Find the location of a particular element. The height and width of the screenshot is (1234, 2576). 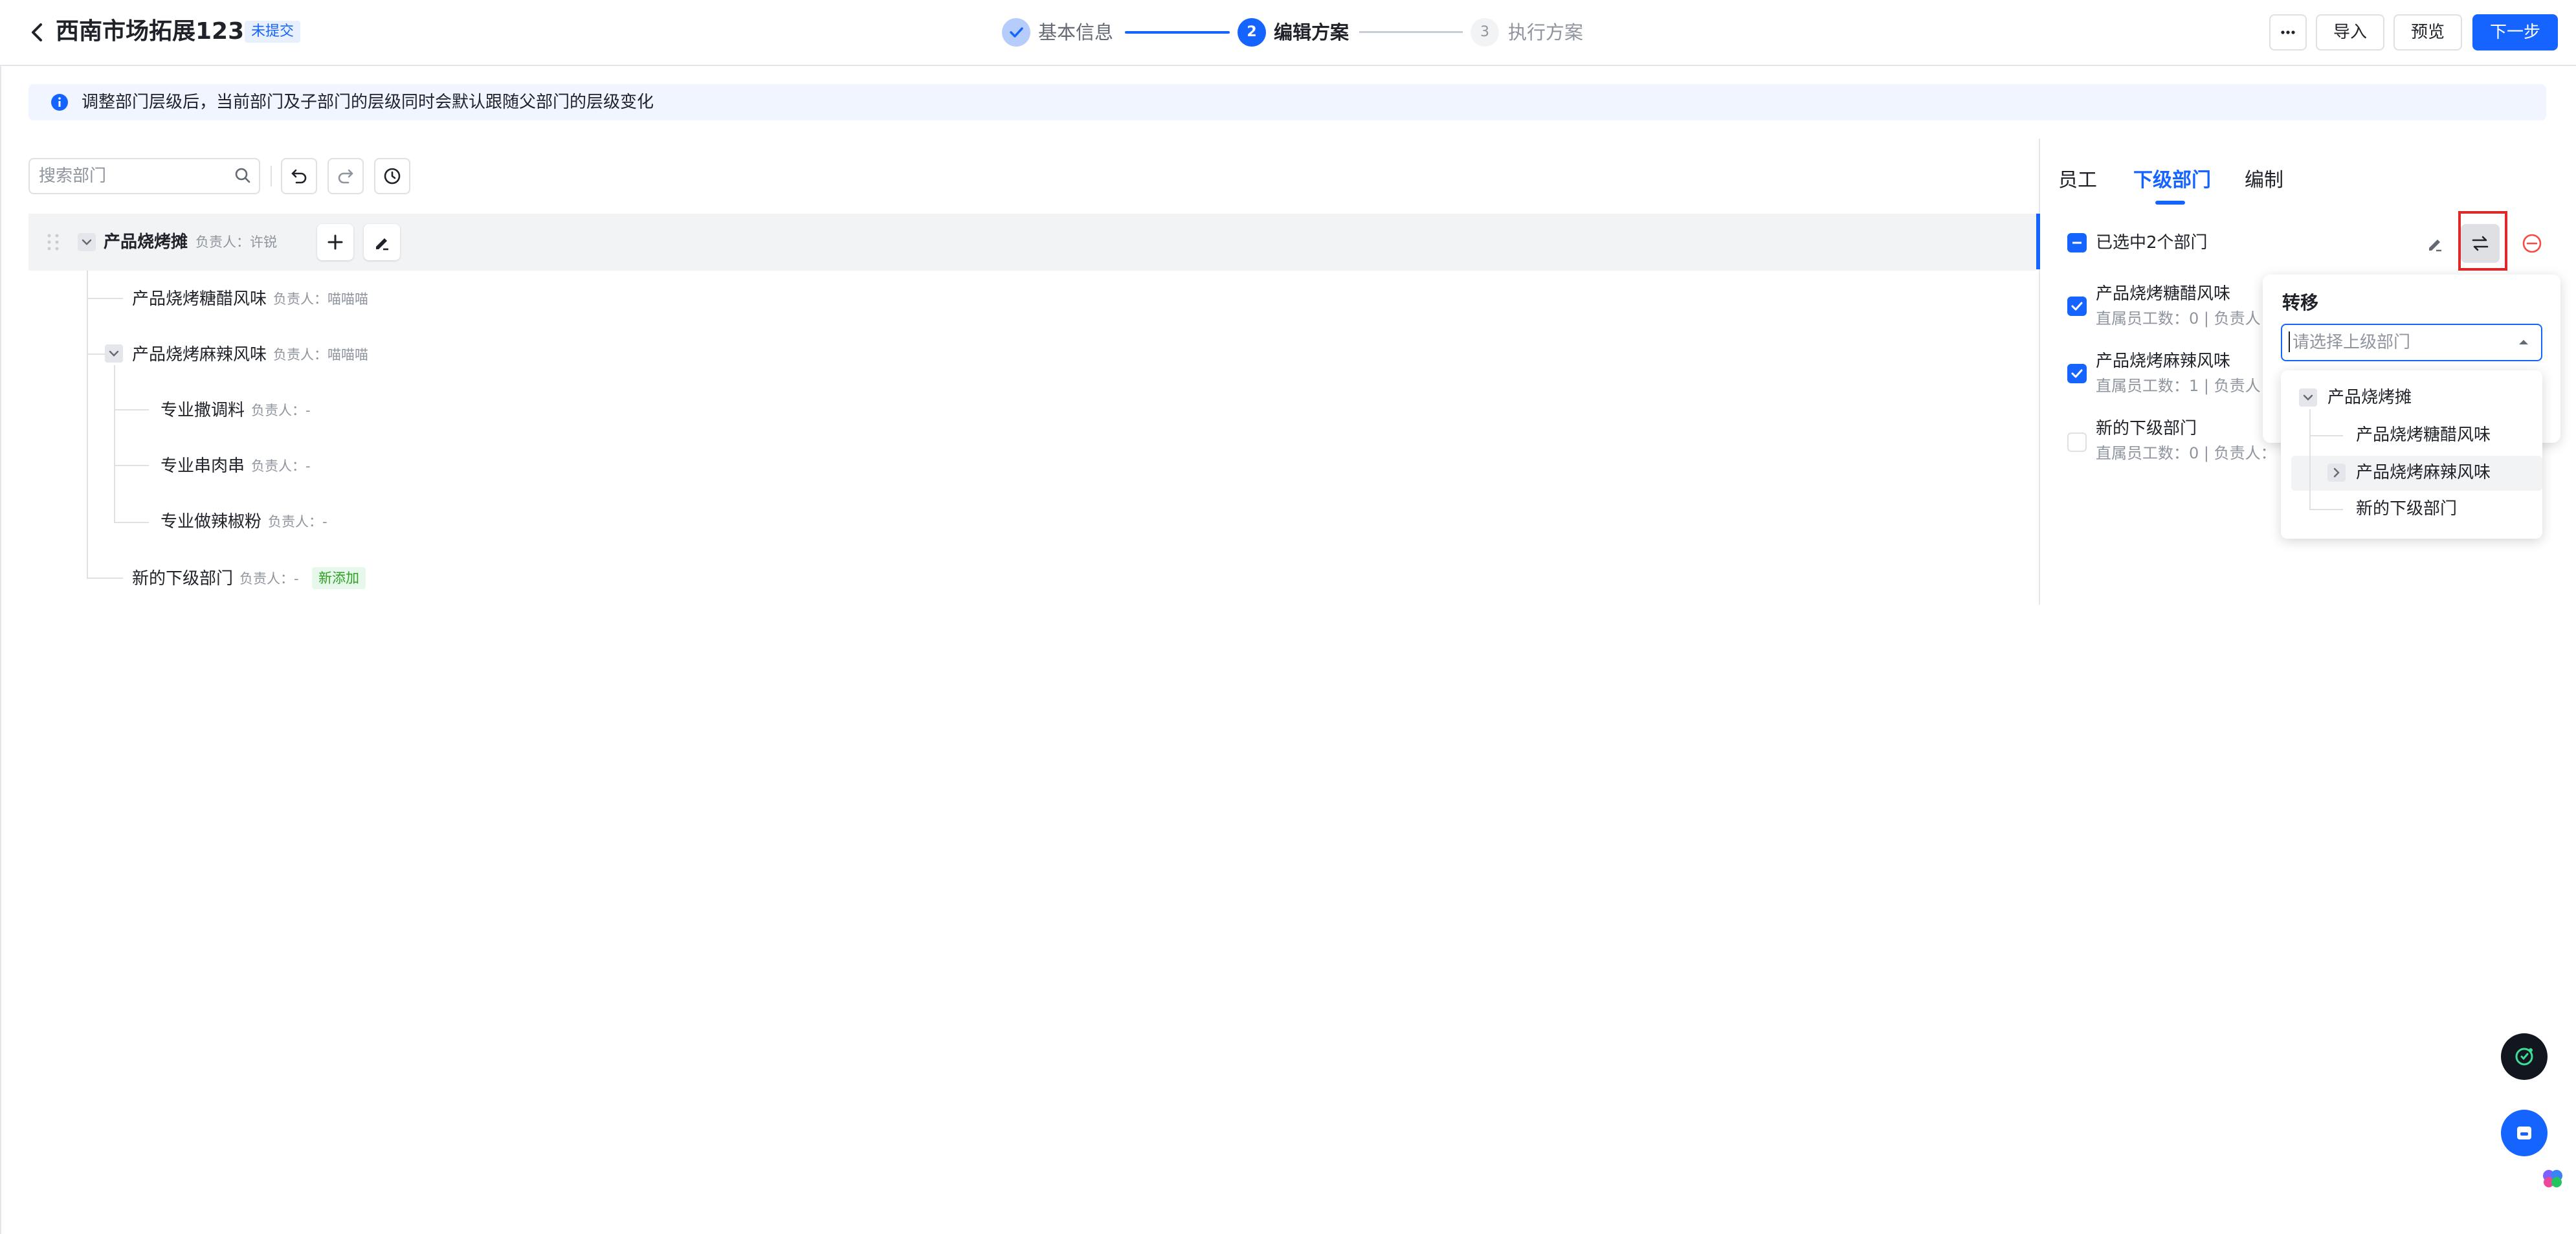

toolbar-divider is located at coordinates (271, 176).